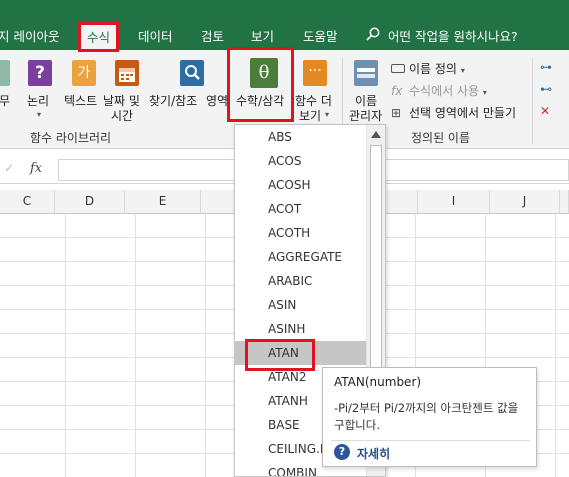 The width and height of the screenshot is (569, 477). Describe the element at coordinates (71, 138) in the screenshot. I see `group-label-function-library: 함수 라이브러리` at that location.